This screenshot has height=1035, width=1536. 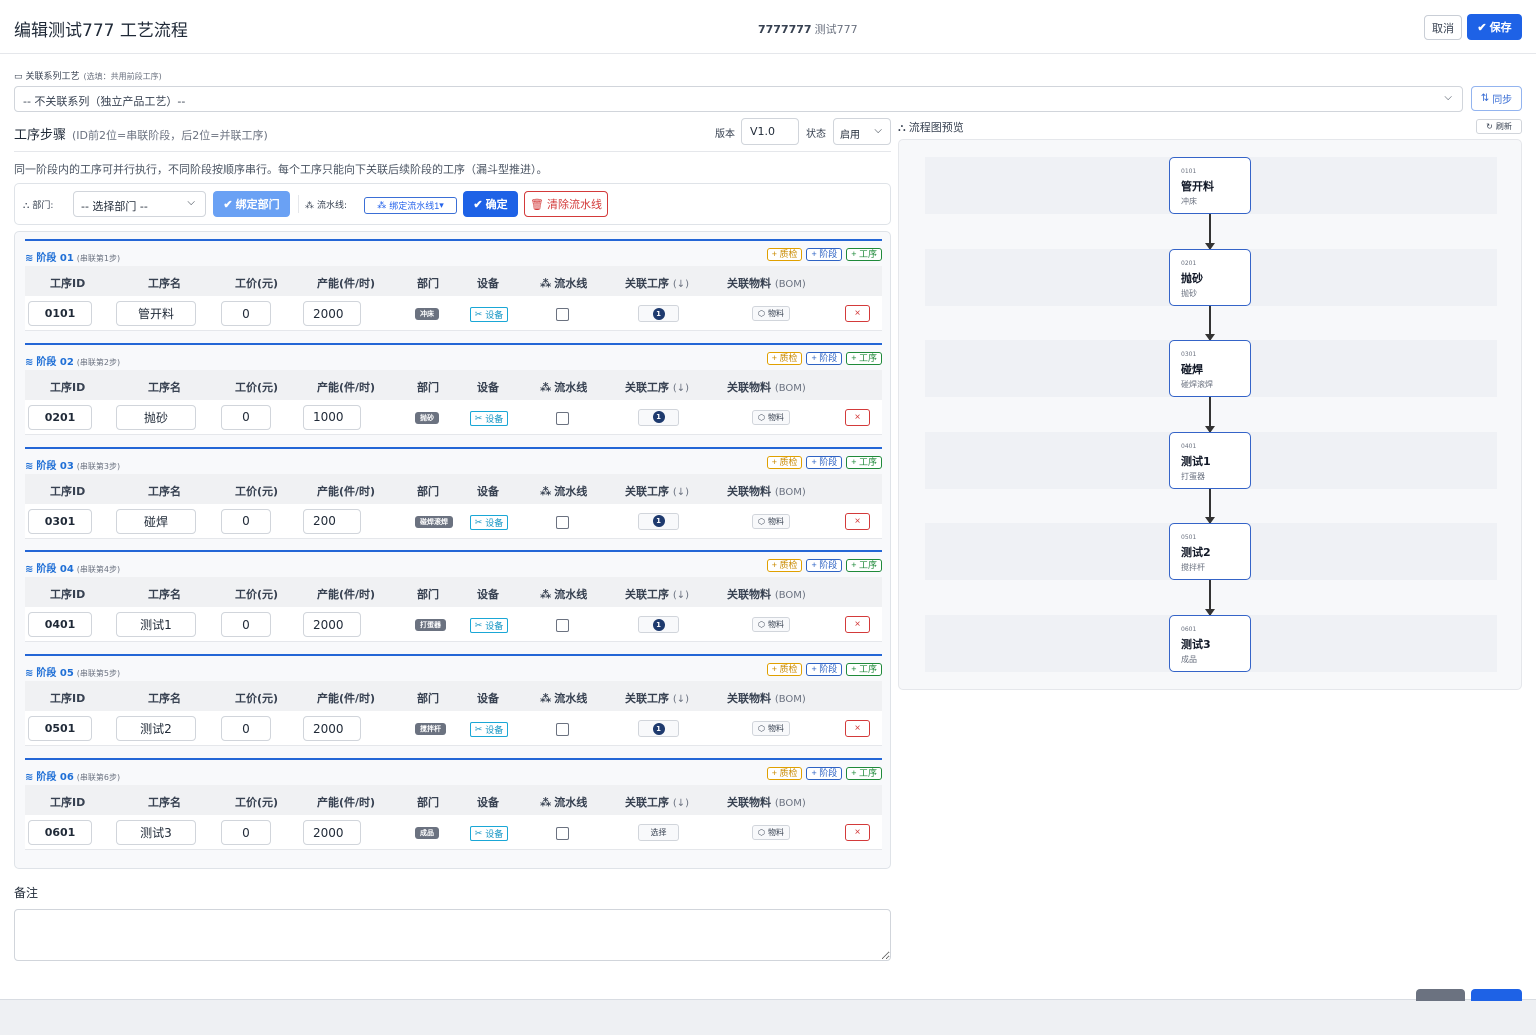 I want to click on capacity-input: 1000, so click(x=332, y=417).